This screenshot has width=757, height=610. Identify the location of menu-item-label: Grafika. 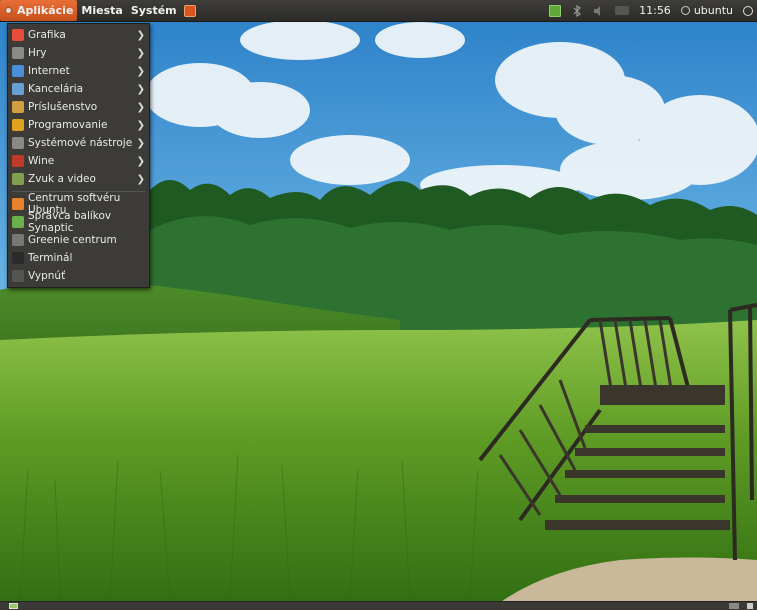
(47, 35).